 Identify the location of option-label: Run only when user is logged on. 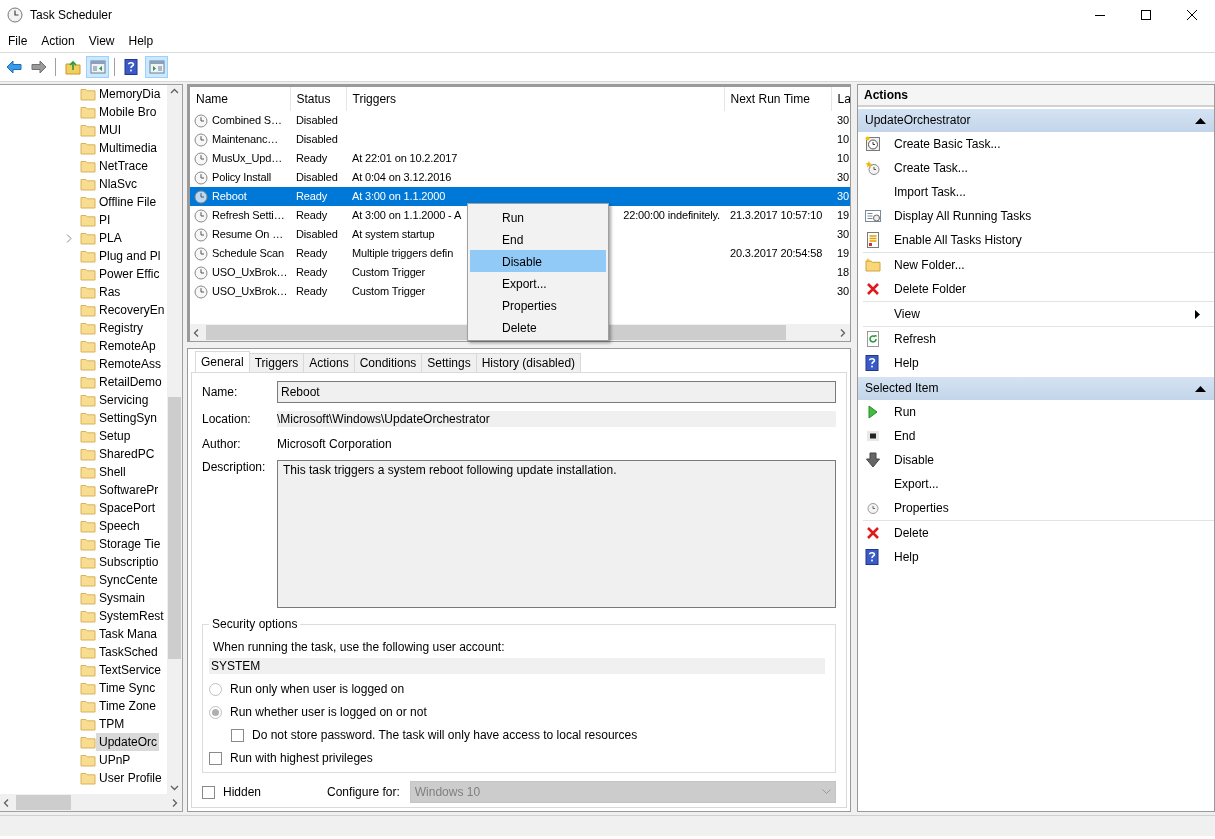
(317, 689).